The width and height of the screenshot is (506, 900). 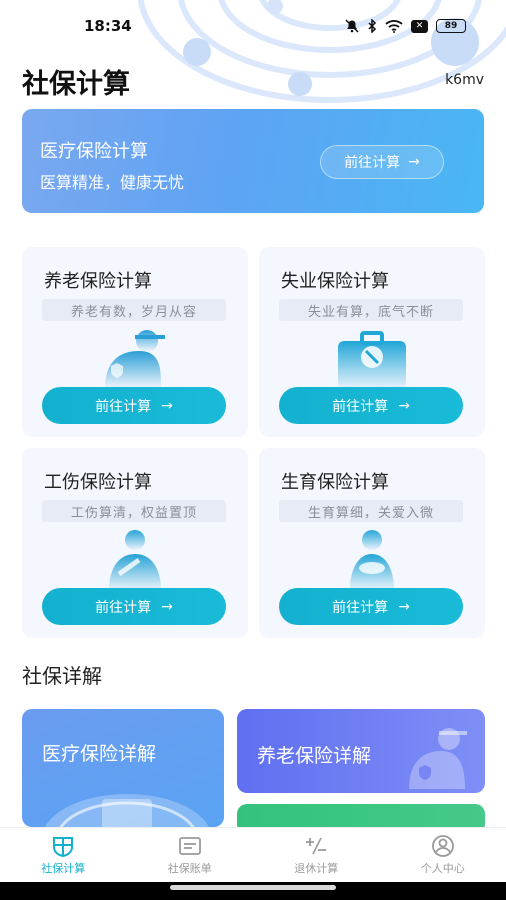 I want to click on banner-title: 医疗保险计算, so click(x=94, y=151).